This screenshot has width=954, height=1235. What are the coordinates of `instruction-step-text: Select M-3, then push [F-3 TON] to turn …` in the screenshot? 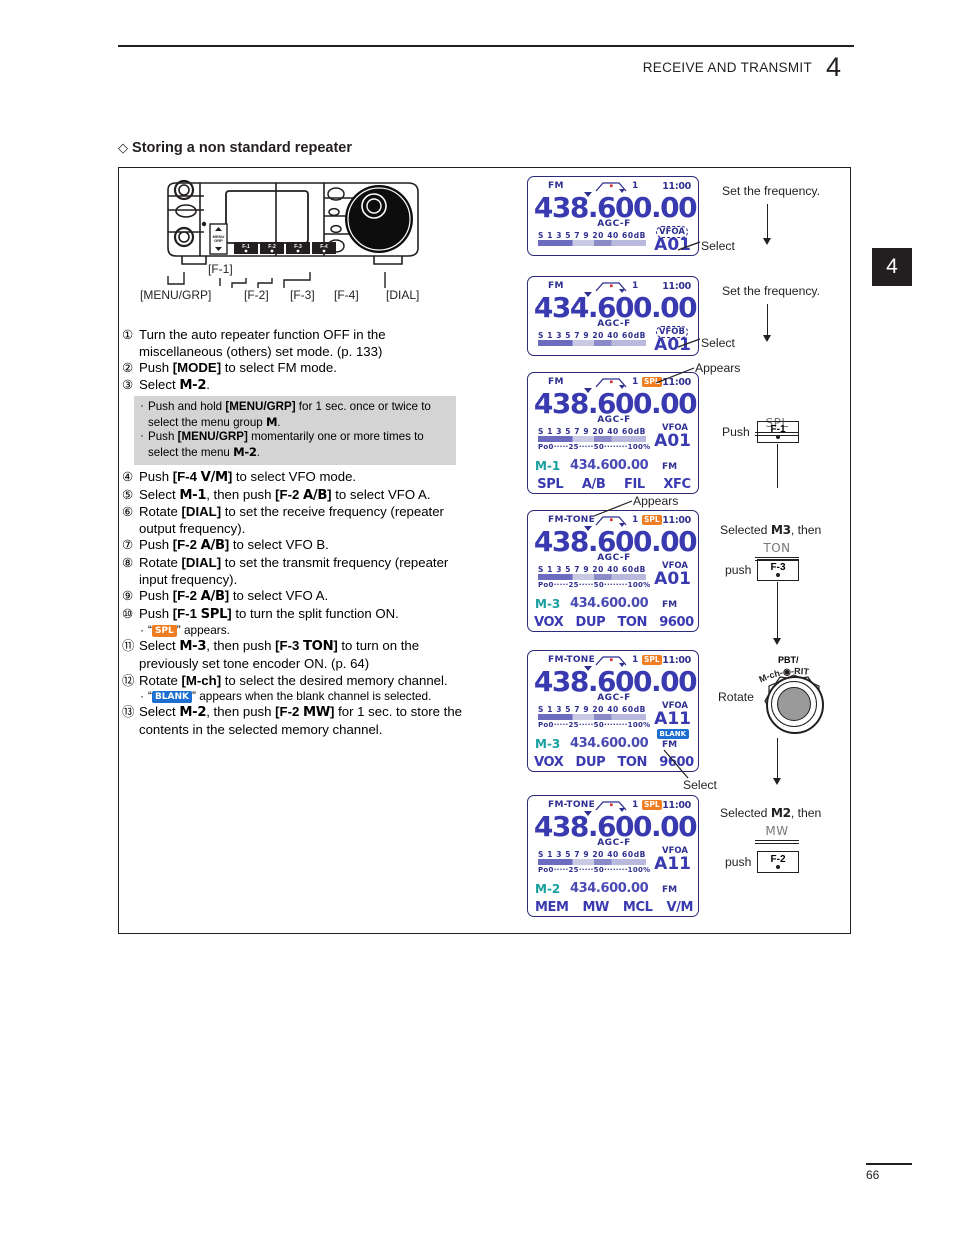 It's located at (279, 654).